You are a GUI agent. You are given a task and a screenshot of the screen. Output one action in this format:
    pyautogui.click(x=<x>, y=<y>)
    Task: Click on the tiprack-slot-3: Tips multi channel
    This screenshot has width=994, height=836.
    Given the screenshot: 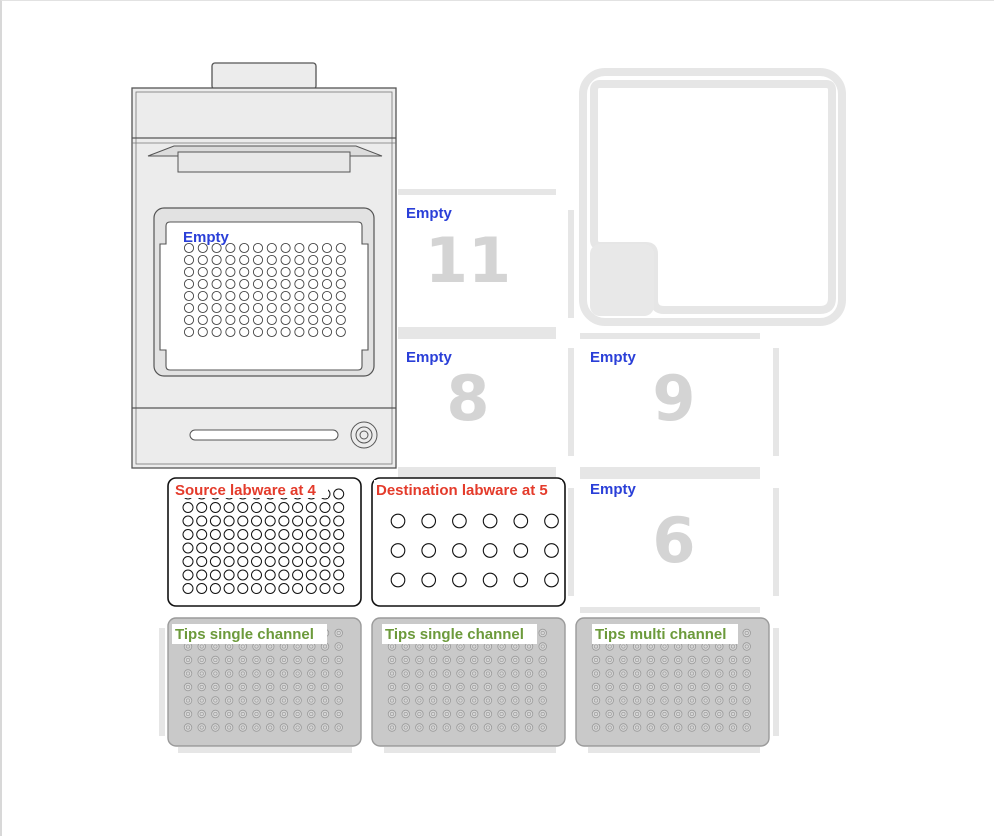 What is the action you would take?
    pyautogui.click(x=672, y=682)
    